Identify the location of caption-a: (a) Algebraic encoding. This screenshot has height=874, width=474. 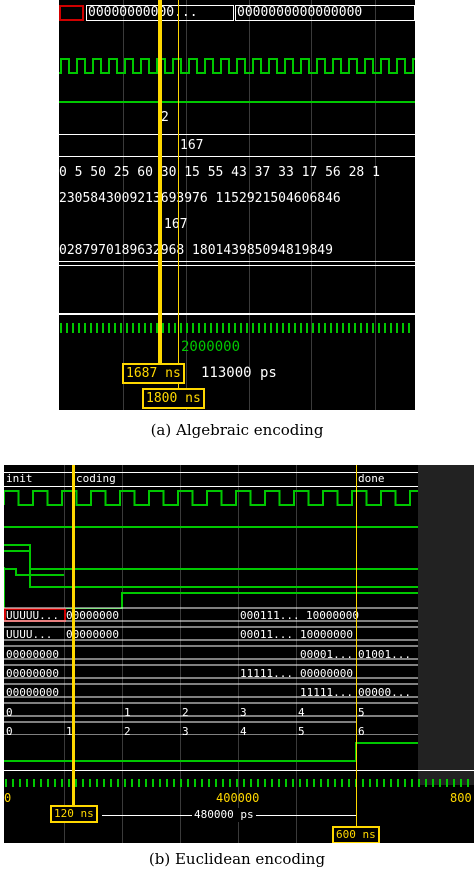
(237, 430).